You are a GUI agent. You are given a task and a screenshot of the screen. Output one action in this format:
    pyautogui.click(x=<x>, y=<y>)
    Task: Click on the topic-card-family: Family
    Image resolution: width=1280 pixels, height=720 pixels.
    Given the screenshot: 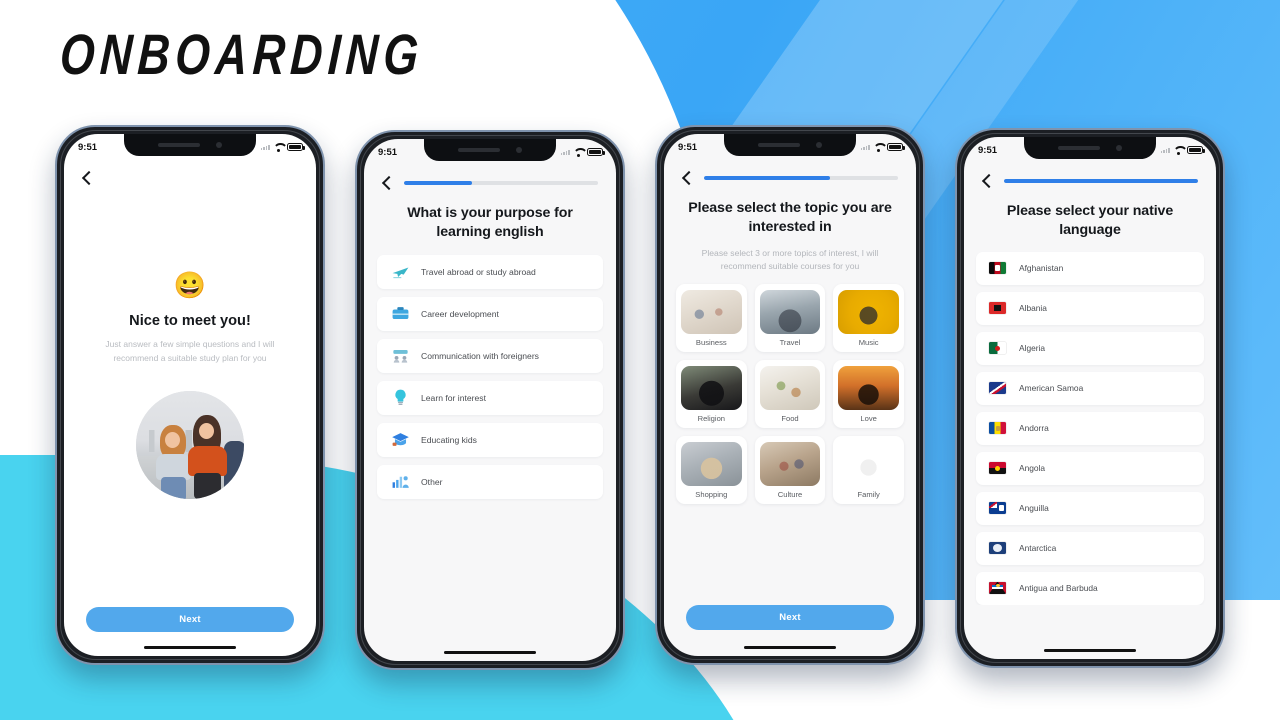 What is the action you would take?
    pyautogui.click(x=868, y=470)
    